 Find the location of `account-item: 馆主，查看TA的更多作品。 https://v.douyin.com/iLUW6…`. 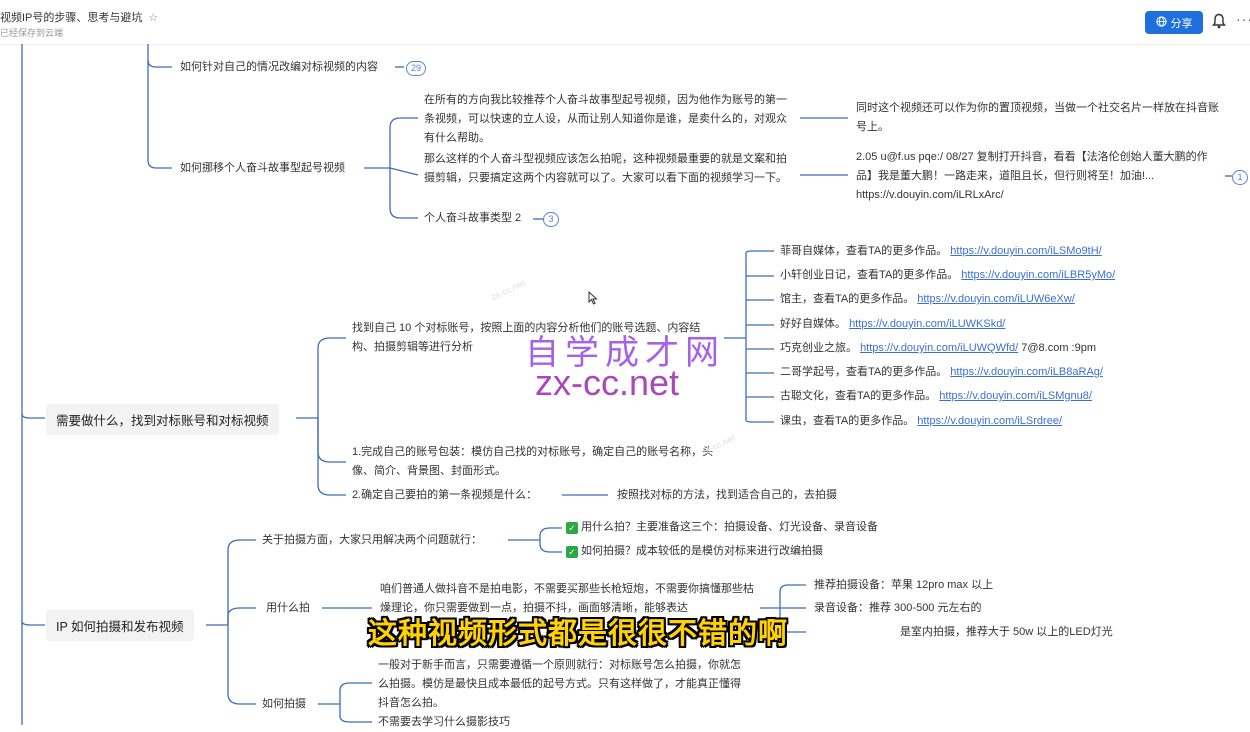

account-item: 馆主，查看TA的更多作品。 https://v.douyin.com/iLUW6… is located at coordinates (927, 299).